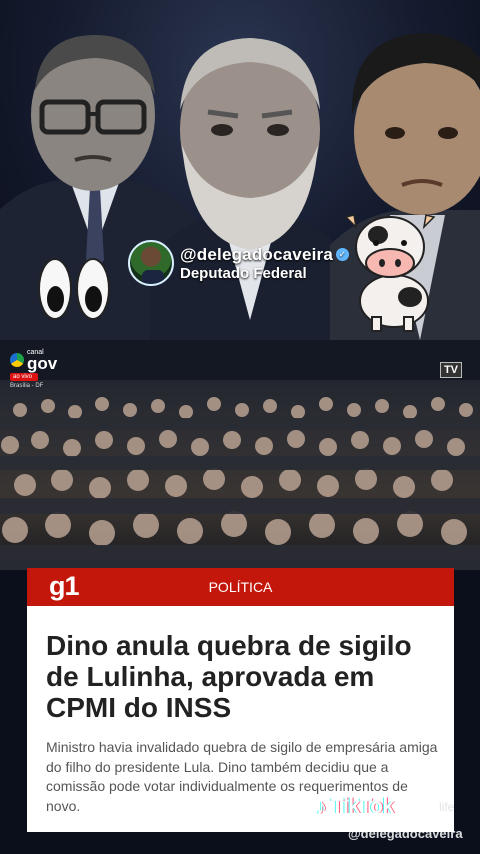  Describe the element at coordinates (34, 369) in the screenshot. I see `canal-gov-logo: canal gov ao vivo Brasília - DF` at that location.